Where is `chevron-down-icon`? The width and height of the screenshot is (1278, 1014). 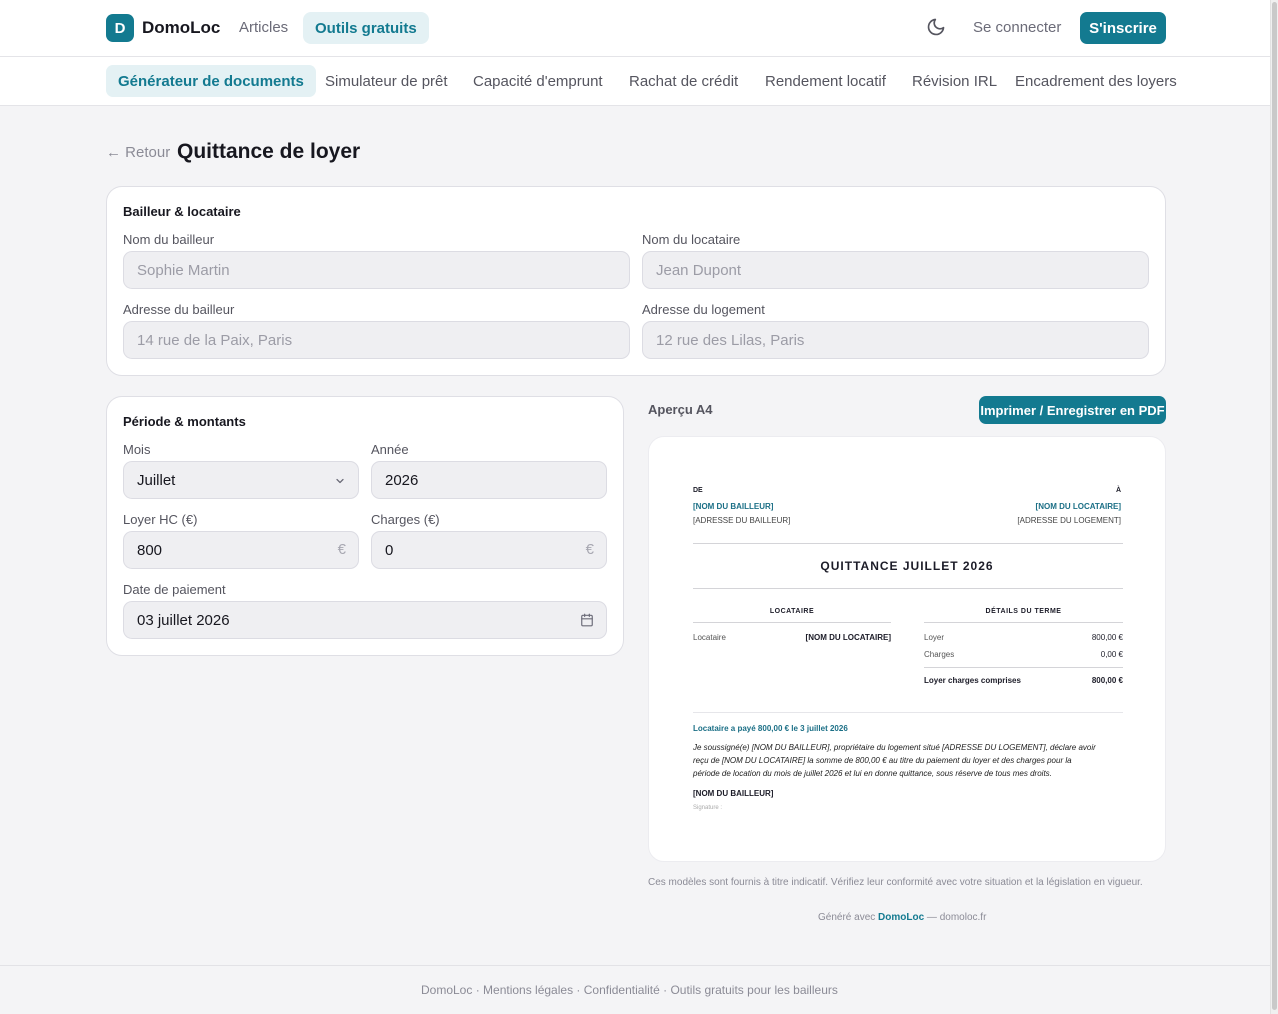 chevron-down-icon is located at coordinates (340, 481).